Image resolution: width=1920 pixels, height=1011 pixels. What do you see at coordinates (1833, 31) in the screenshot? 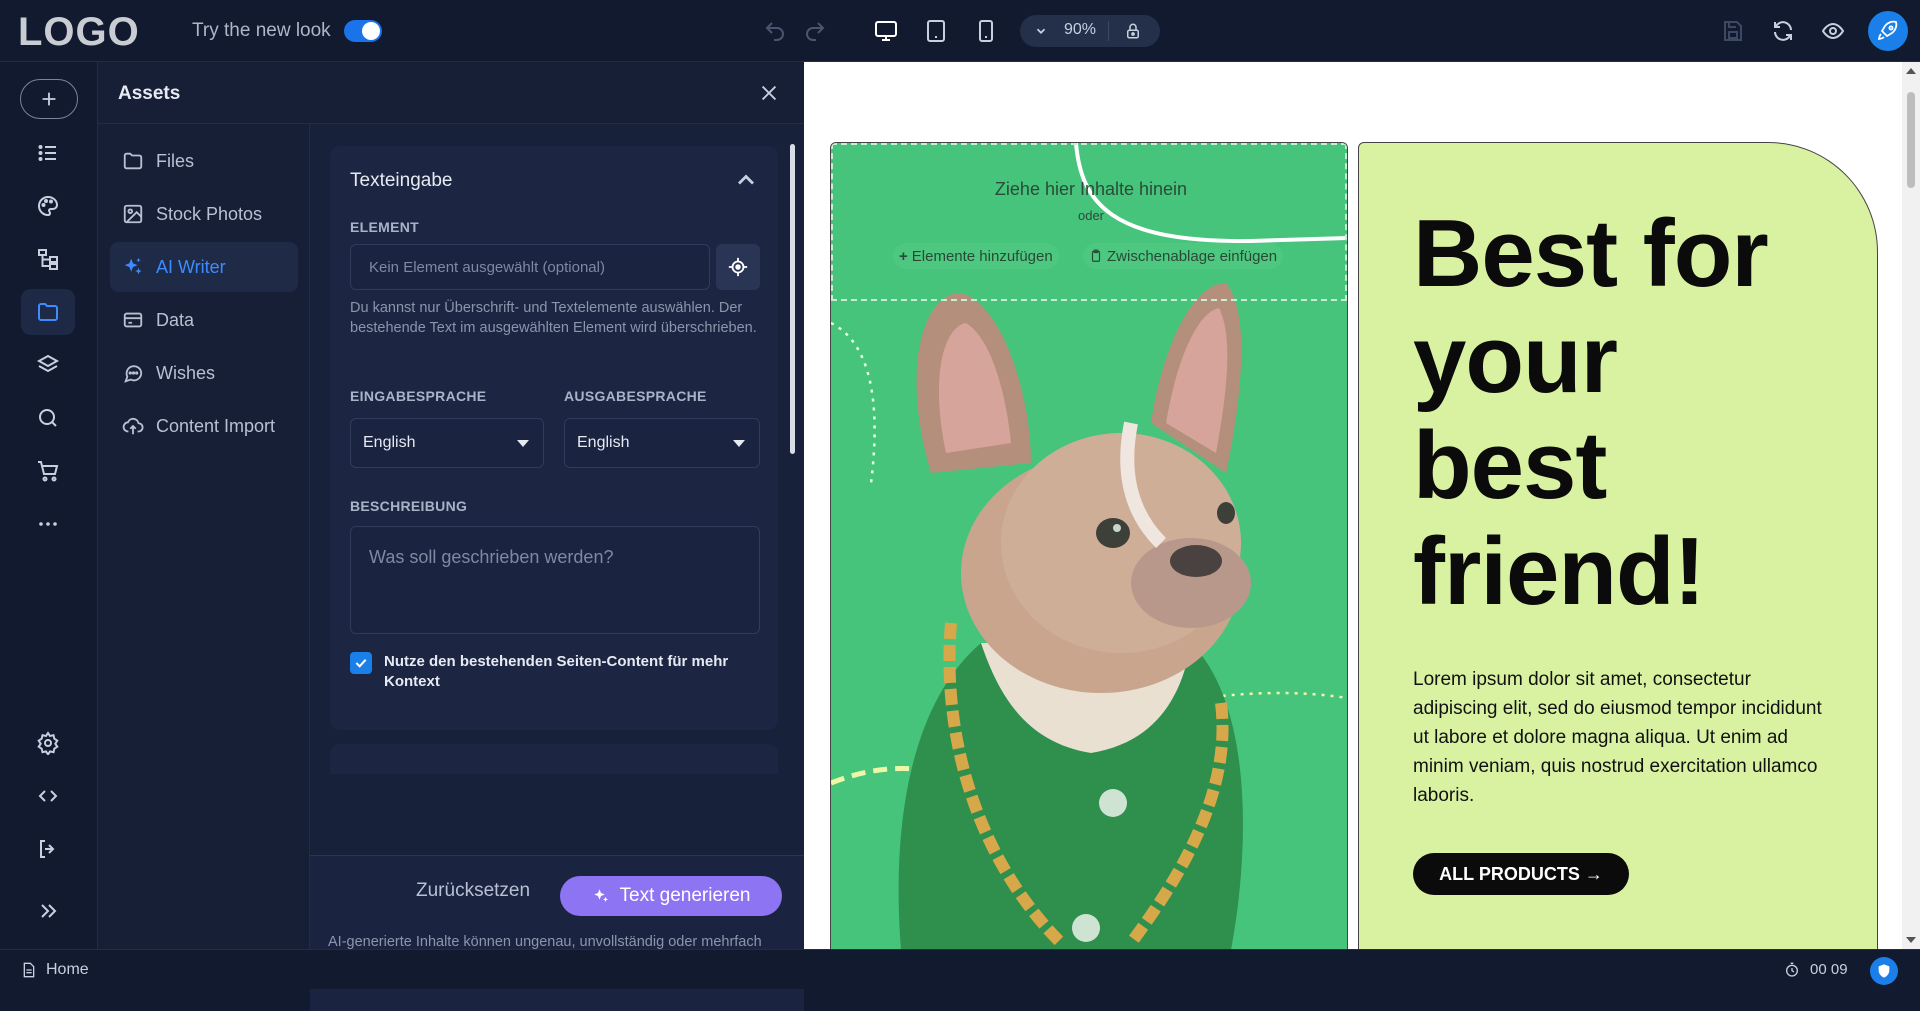
I see `preview-eye-icon` at bounding box center [1833, 31].